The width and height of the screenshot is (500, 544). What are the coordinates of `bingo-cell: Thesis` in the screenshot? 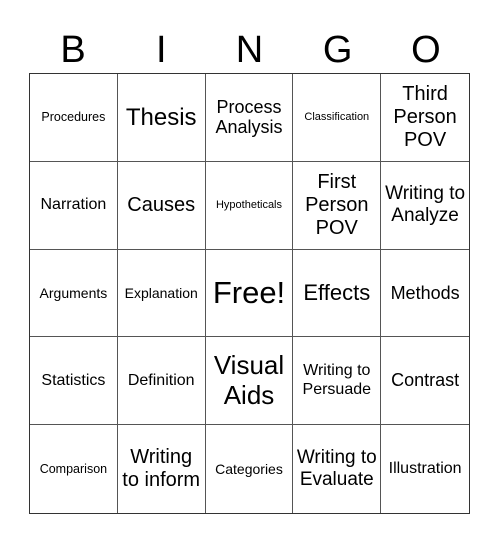 It's located at (161, 118).